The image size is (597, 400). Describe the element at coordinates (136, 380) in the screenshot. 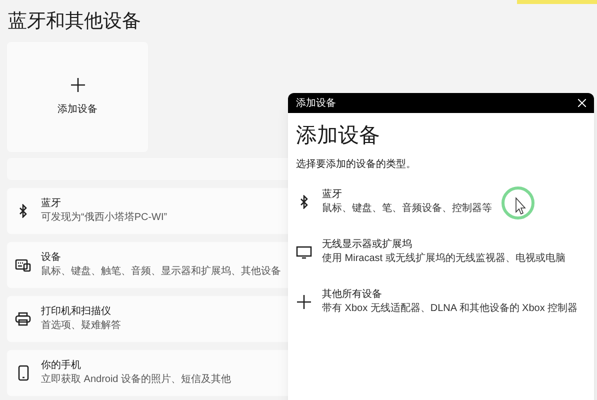

I see `row-subtitle: 立即获取 Android 设备的照片、短信及其他` at that location.